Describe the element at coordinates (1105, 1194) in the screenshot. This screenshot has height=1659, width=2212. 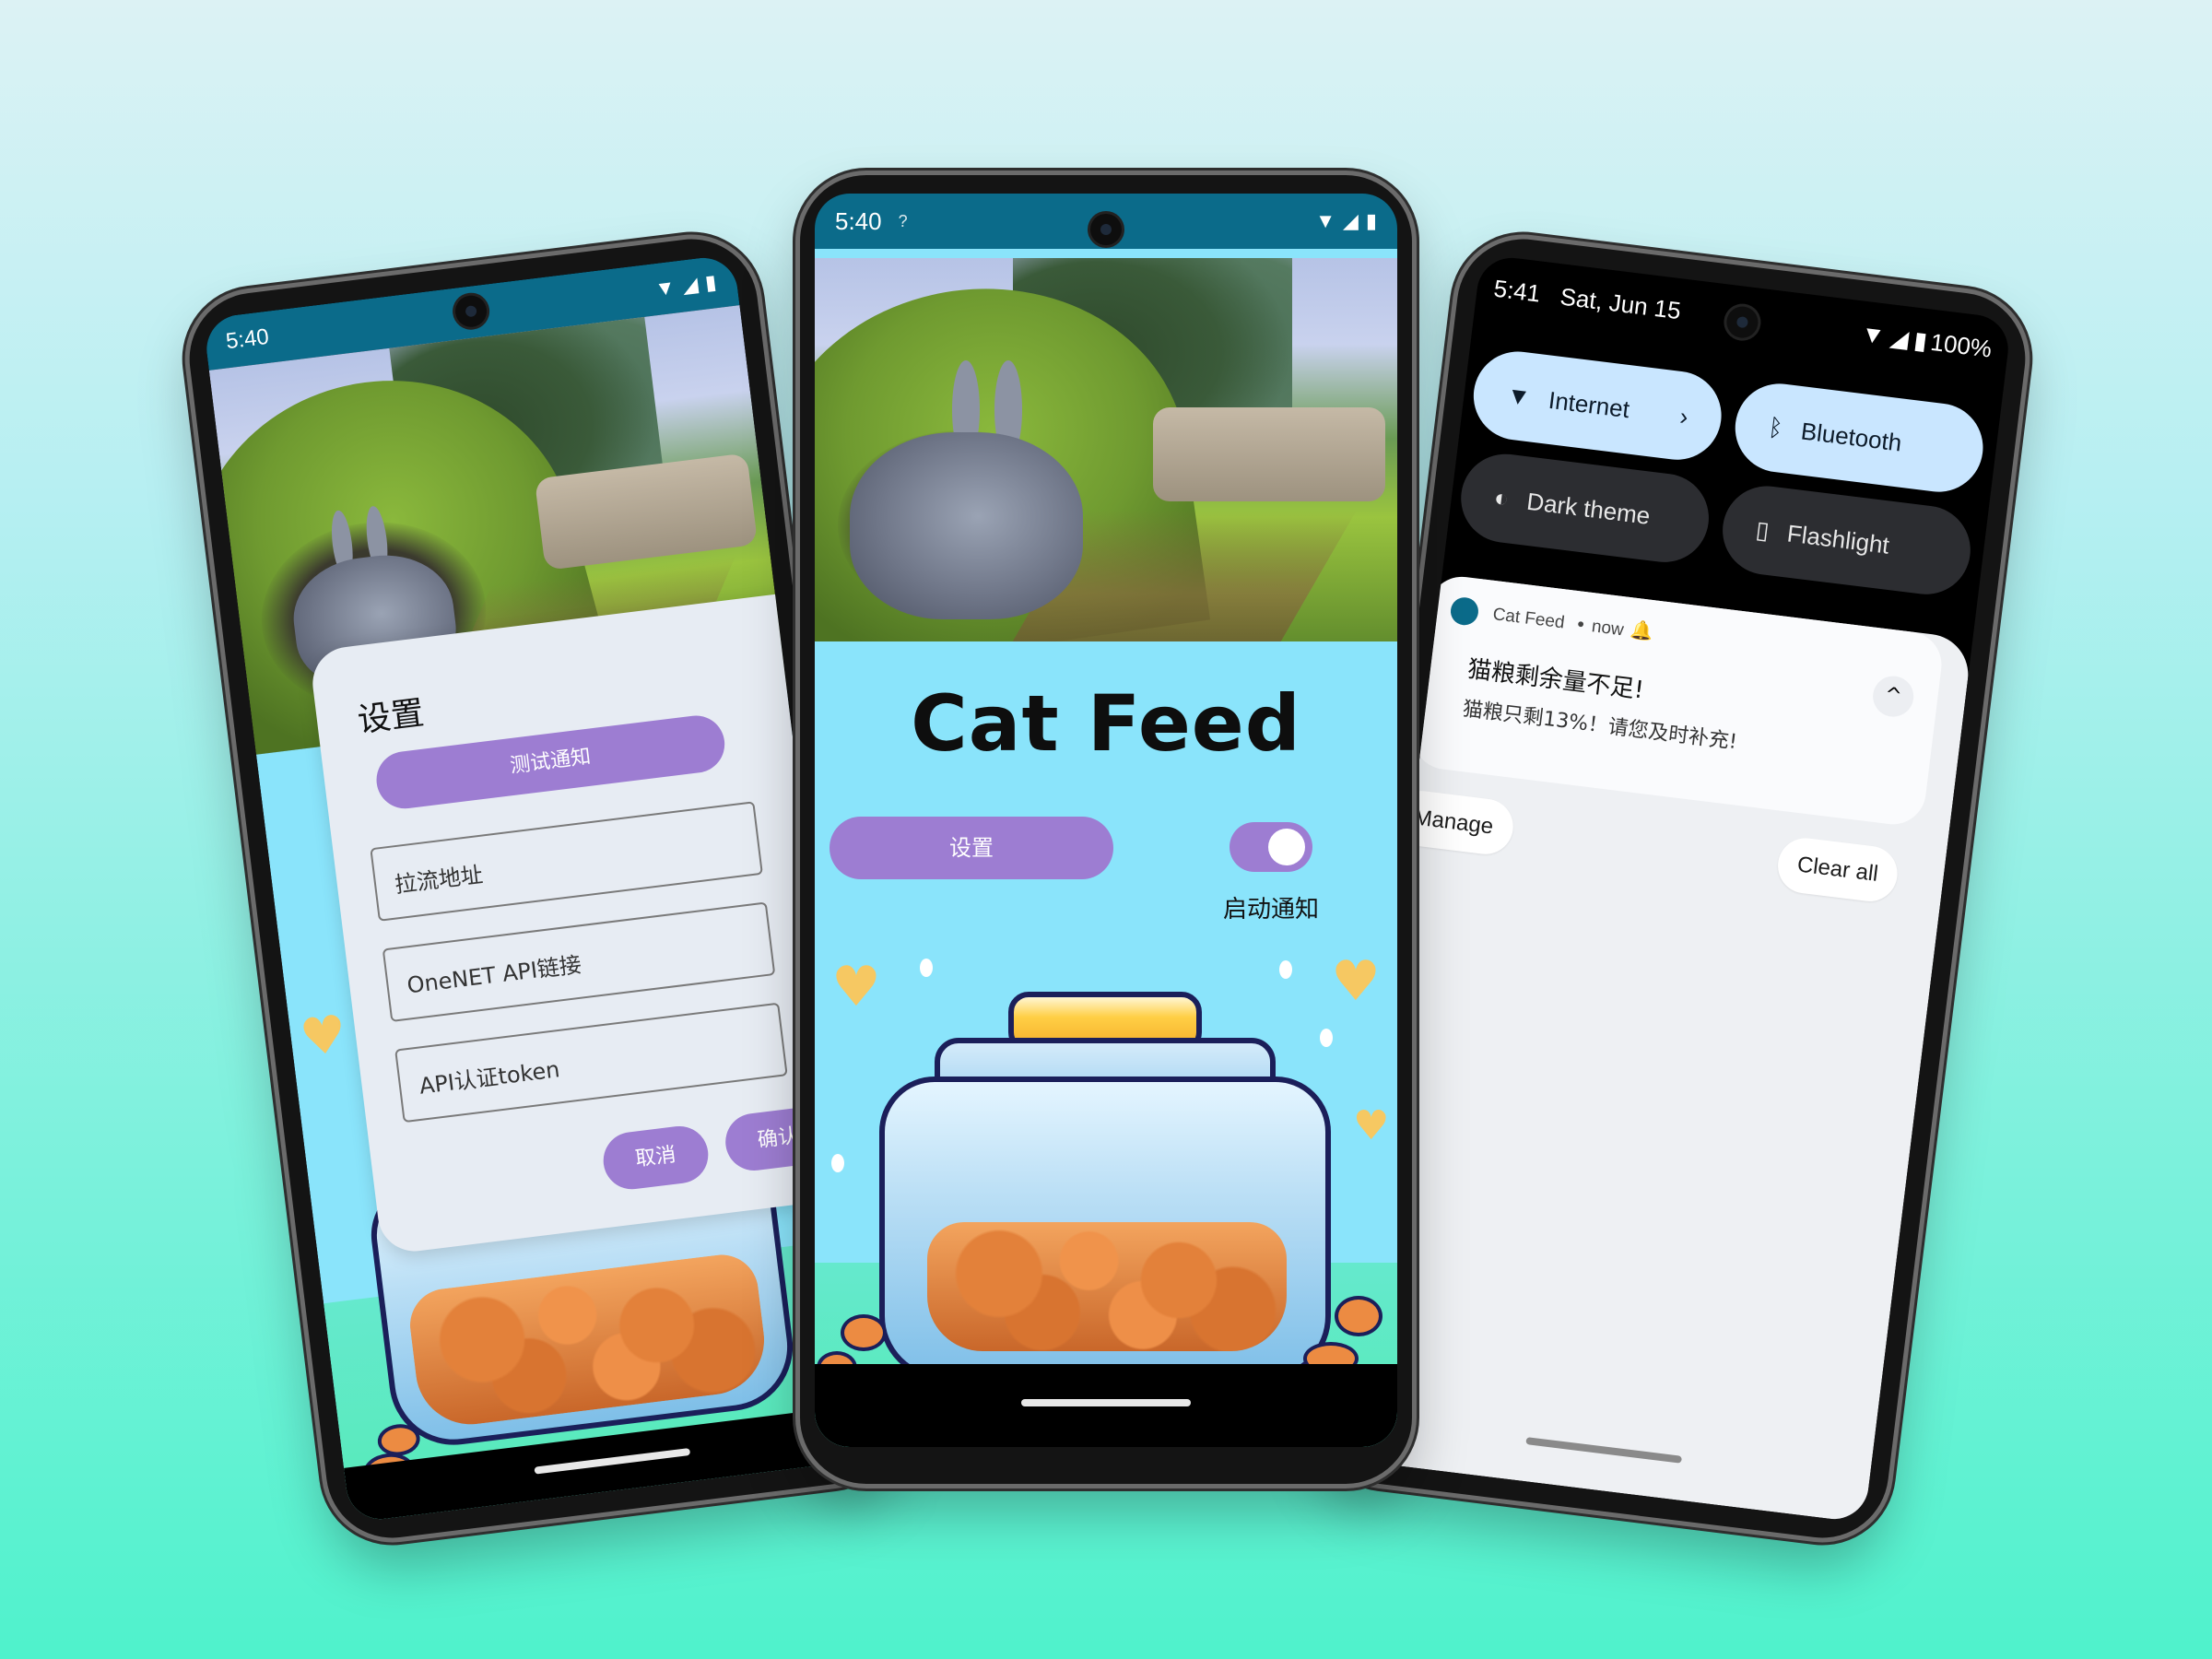
I see `food-jar-image` at that location.